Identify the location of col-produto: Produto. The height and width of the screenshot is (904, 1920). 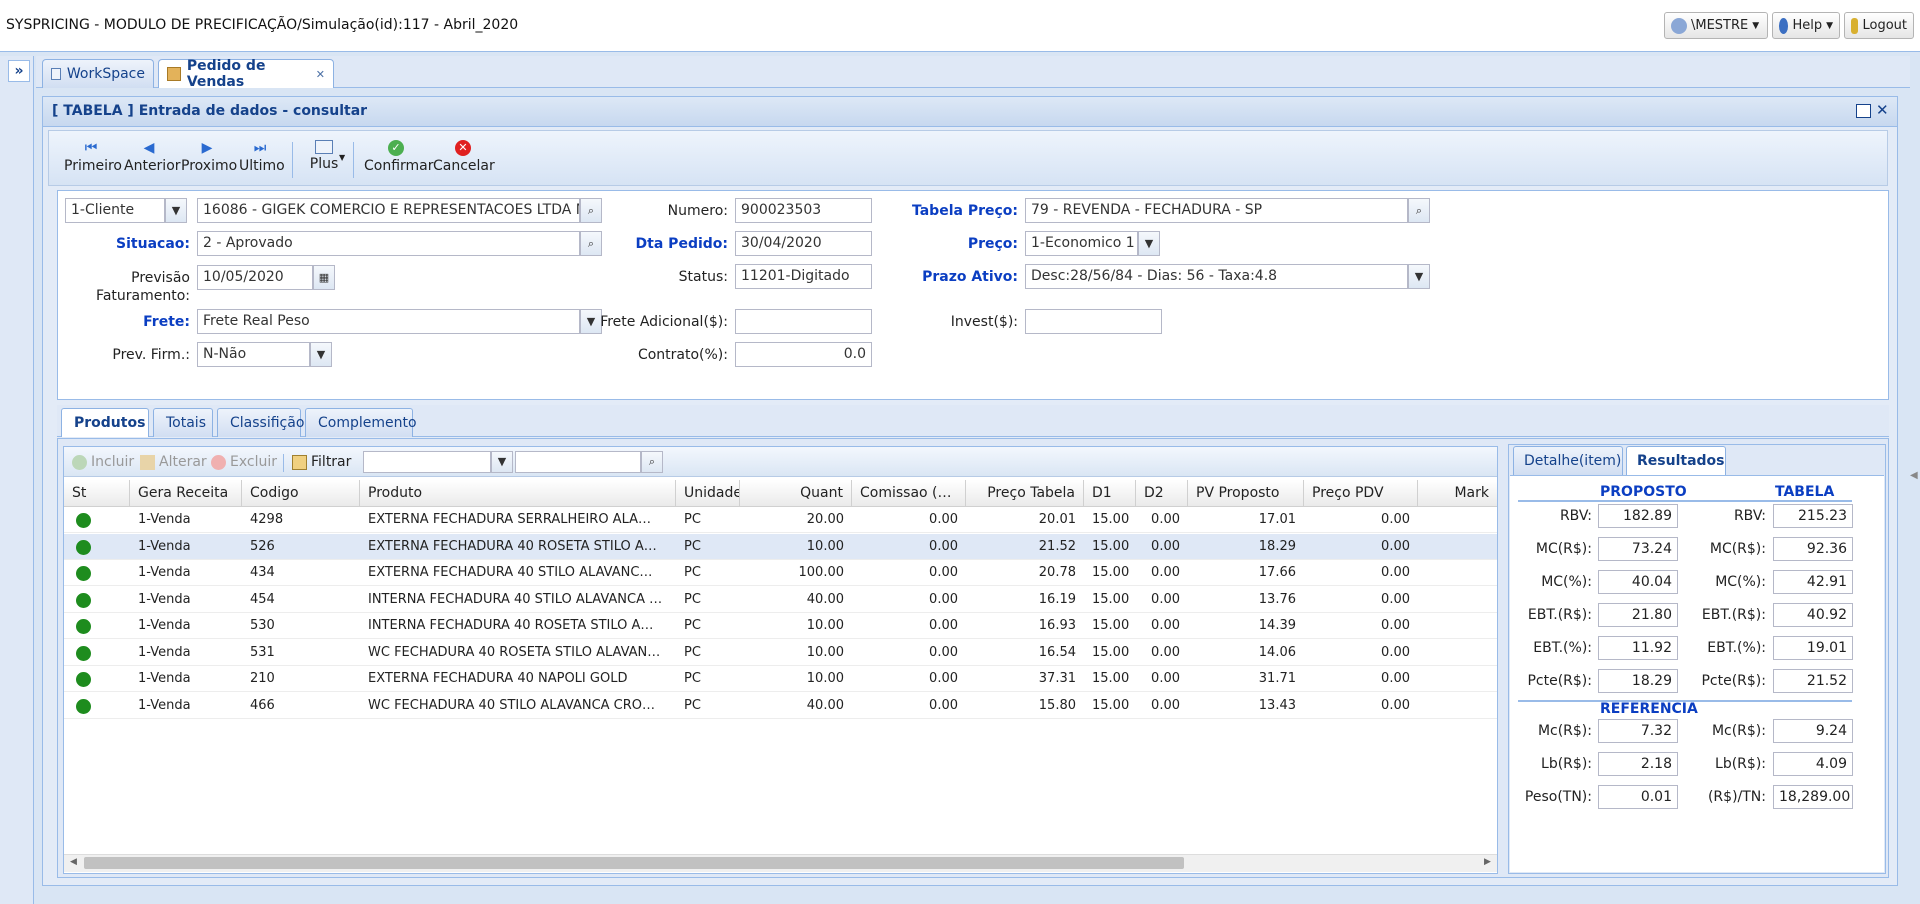
(518, 493).